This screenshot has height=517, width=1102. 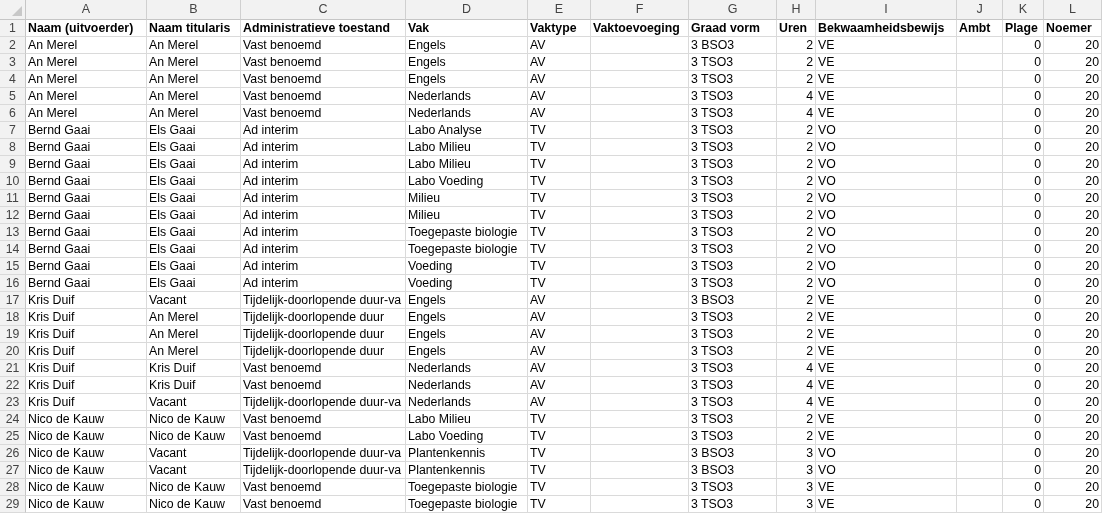 What do you see at coordinates (13, 249) in the screenshot?
I see `row-header: 14` at bounding box center [13, 249].